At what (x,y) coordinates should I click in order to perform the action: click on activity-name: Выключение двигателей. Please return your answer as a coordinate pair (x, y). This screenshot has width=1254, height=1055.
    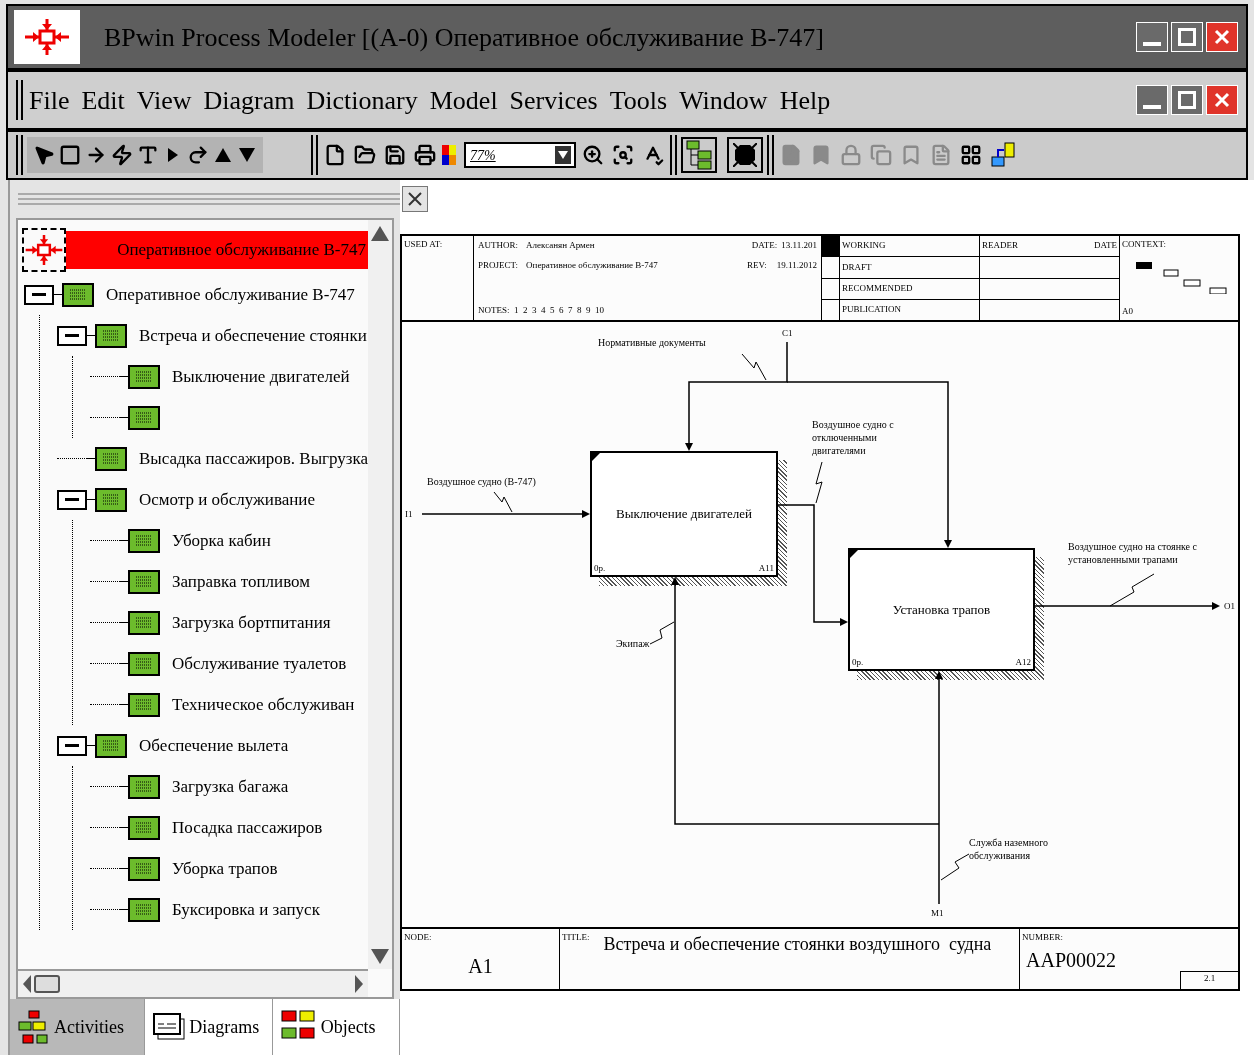
    Looking at the image, I should click on (684, 514).